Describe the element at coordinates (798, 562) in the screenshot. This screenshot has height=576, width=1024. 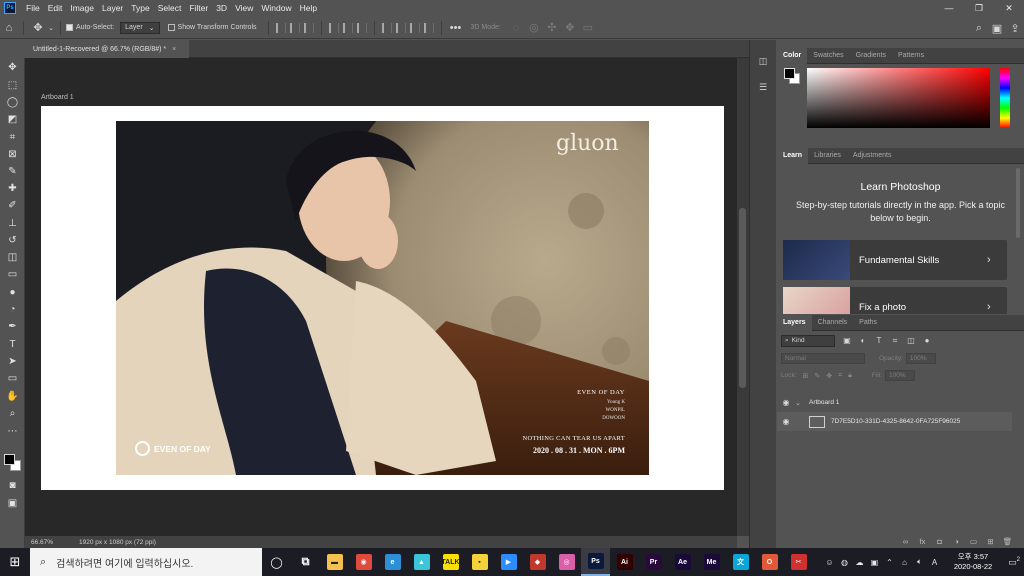
I see `taskbar-mail-app-button: ✂` at that location.